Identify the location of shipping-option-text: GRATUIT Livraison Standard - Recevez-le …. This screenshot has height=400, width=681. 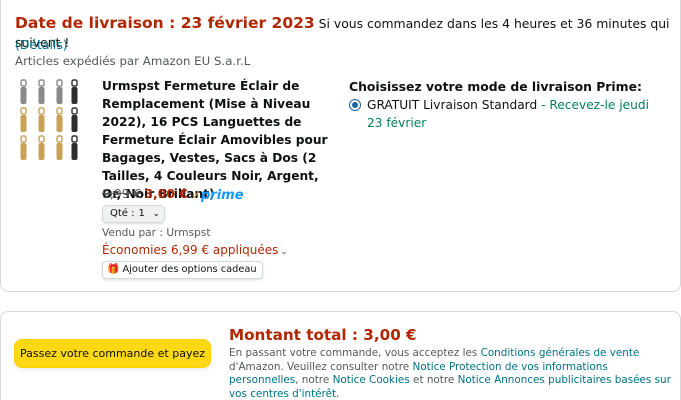
(513, 114).